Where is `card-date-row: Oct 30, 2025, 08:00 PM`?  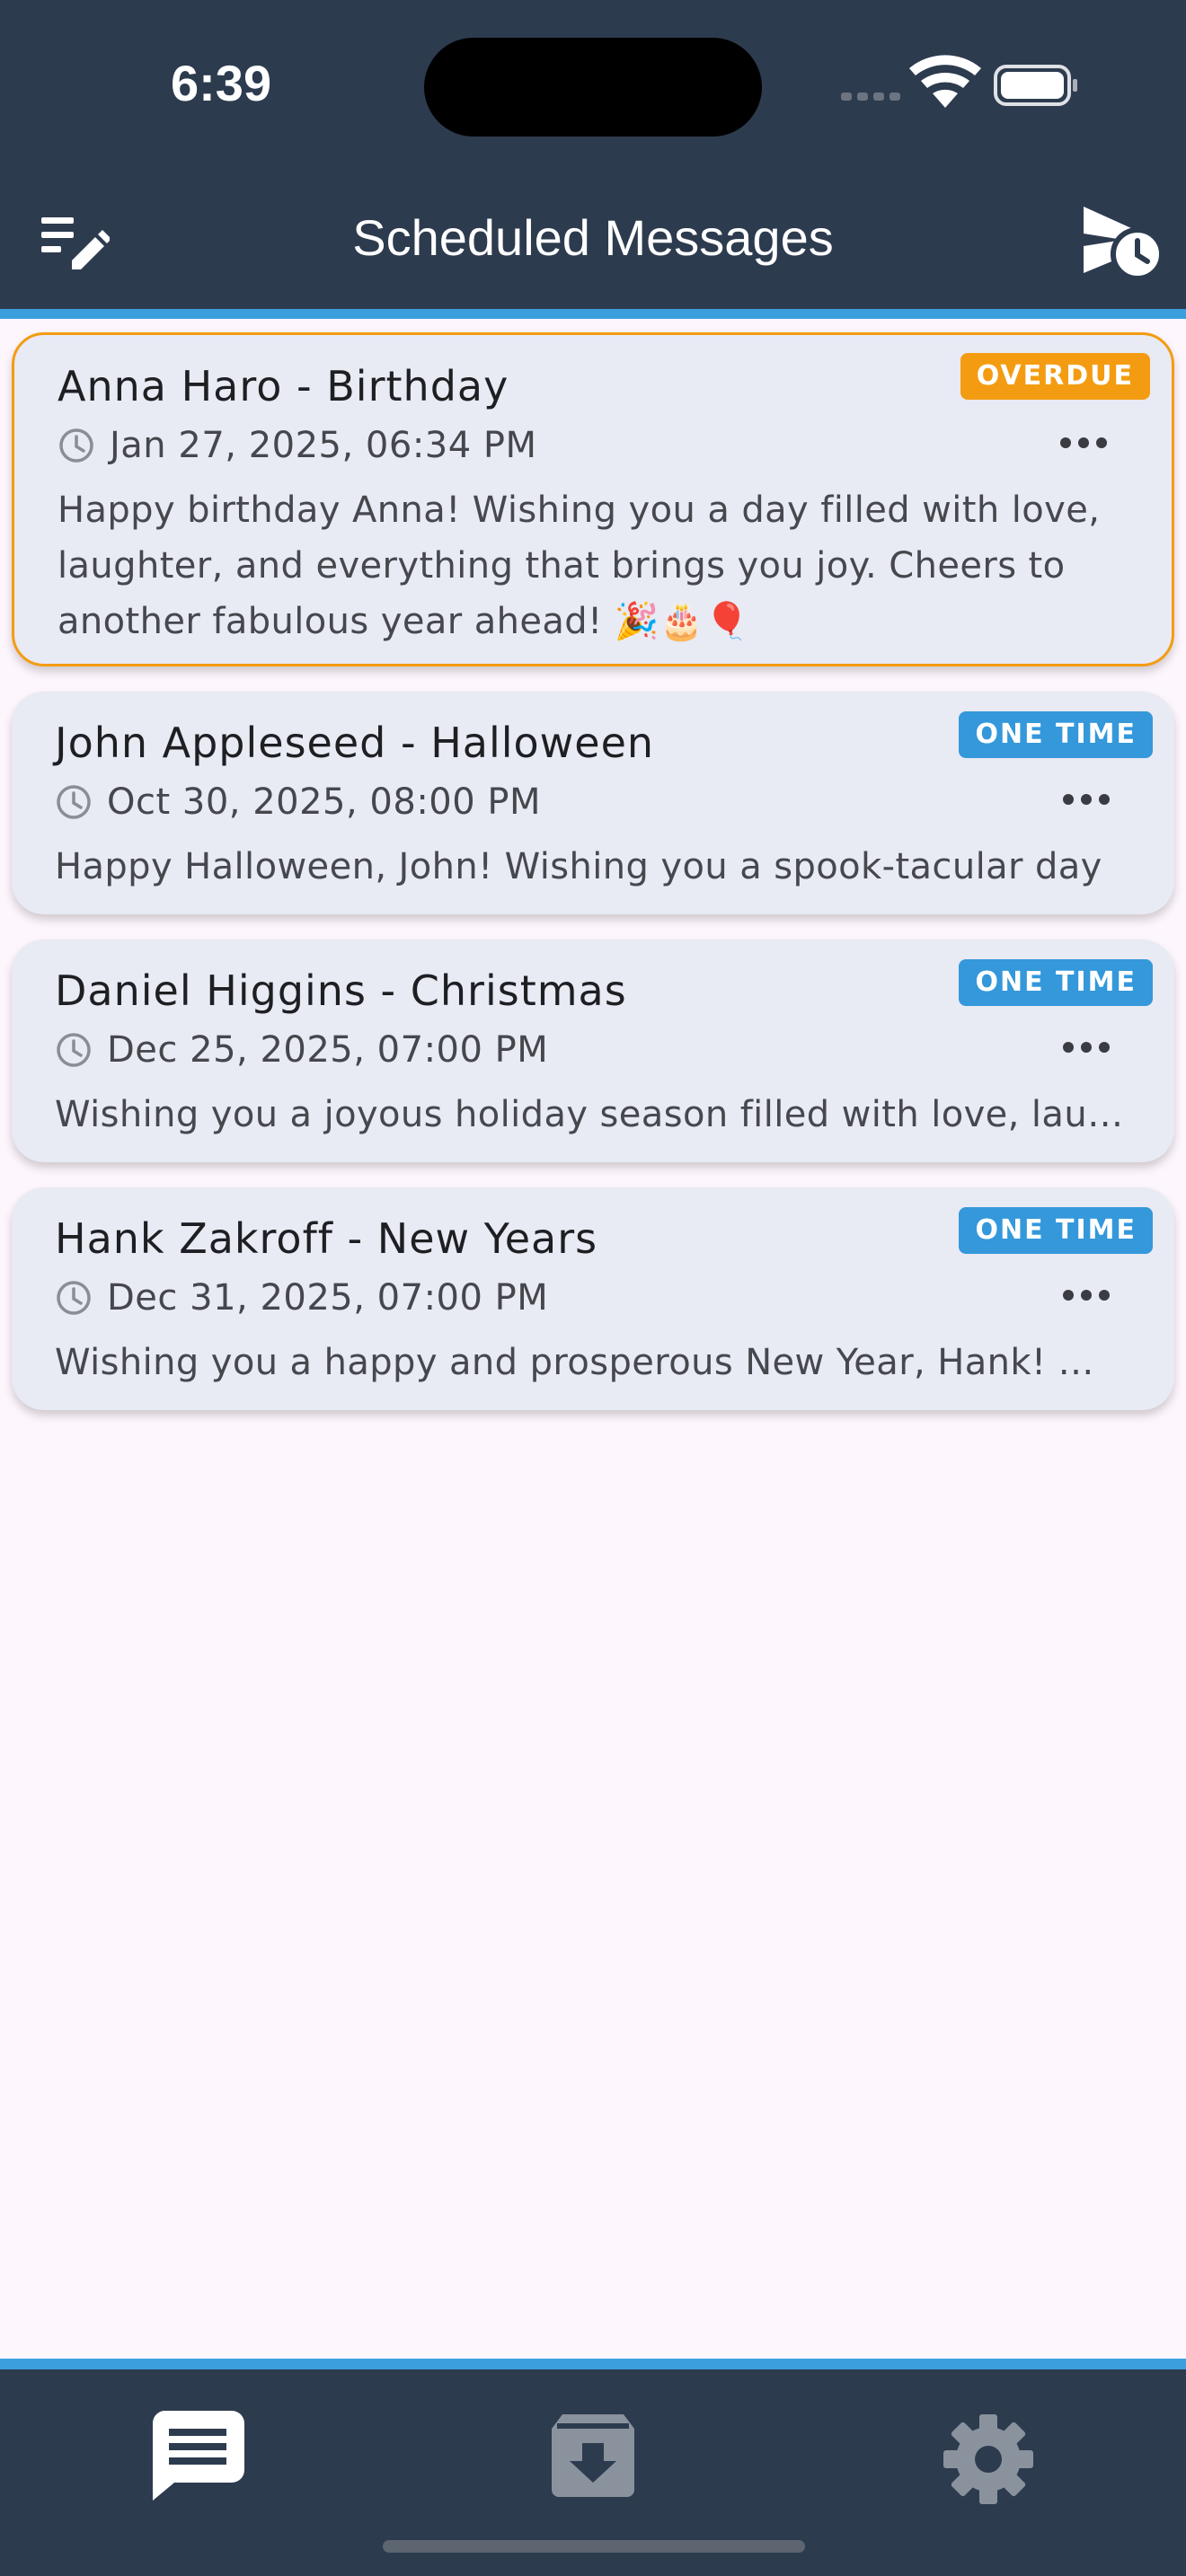
card-date-row: Oct 30, 2025, 08:00 PM is located at coordinates (298, 802).